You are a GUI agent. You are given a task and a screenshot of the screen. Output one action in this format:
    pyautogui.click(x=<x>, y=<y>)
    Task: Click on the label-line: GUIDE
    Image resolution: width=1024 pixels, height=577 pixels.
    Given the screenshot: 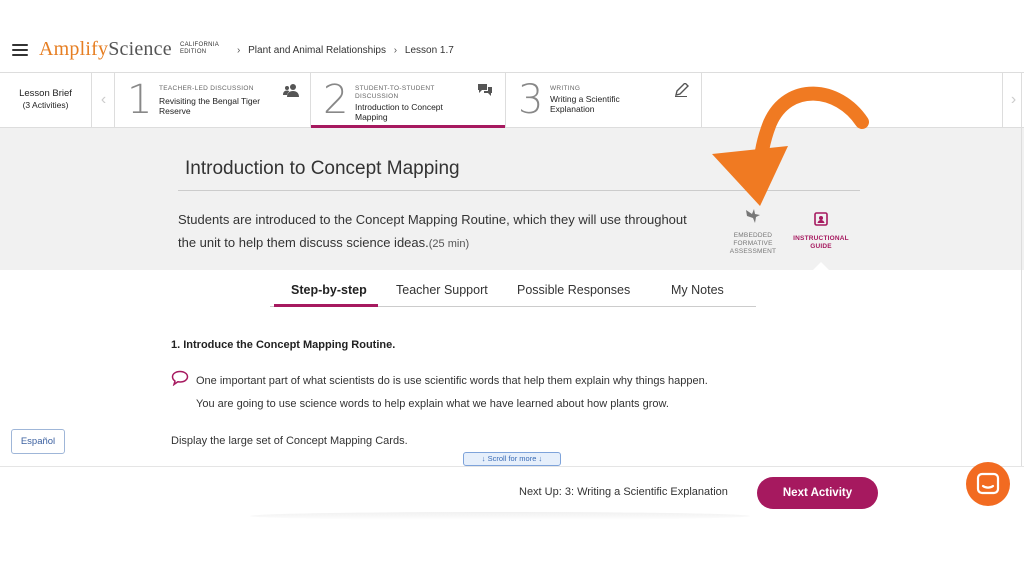 What is the action you would take?
    pyautogui.click(x=821, y=246)
    